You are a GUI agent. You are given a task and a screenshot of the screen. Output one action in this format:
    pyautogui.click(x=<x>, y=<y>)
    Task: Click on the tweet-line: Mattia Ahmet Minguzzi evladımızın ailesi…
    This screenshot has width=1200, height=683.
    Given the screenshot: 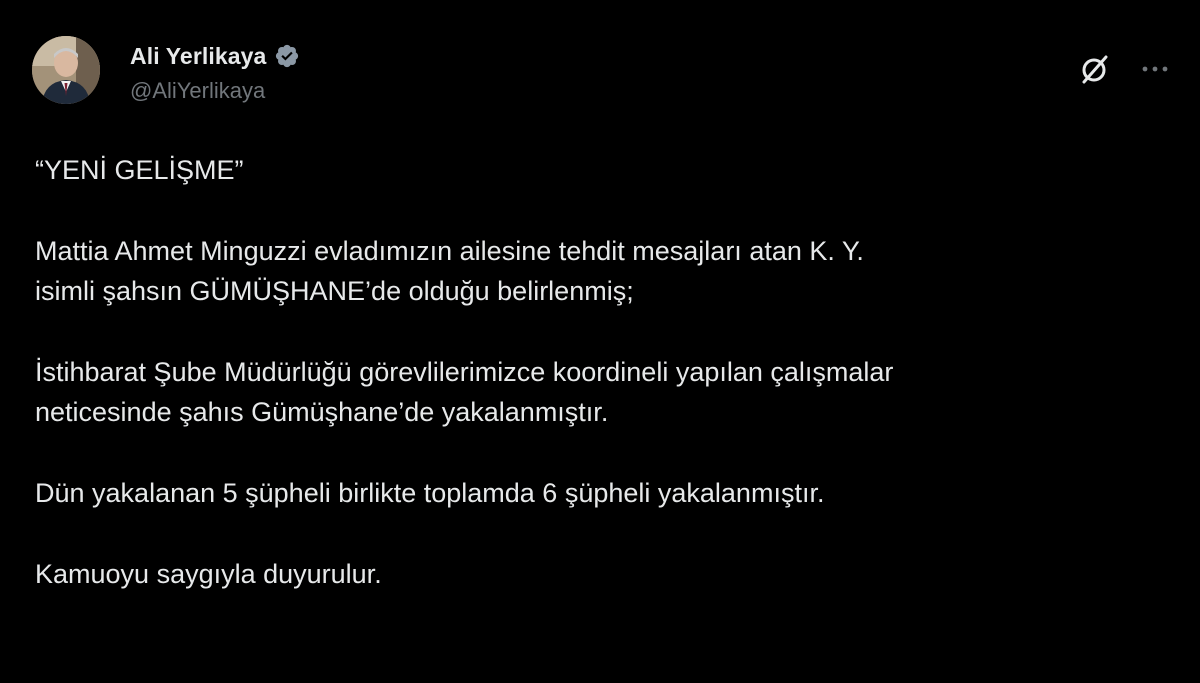 What is the action you would take?
    pyautogui.click(x=449, y=251)
    